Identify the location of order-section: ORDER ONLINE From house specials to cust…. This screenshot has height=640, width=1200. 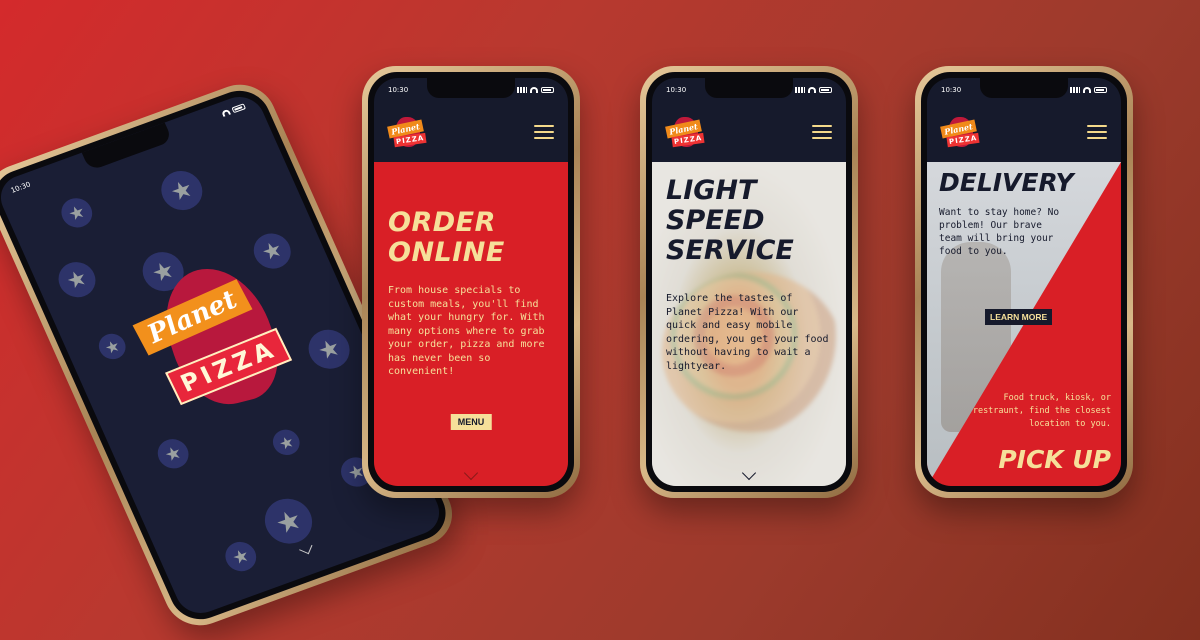
(471, 324).